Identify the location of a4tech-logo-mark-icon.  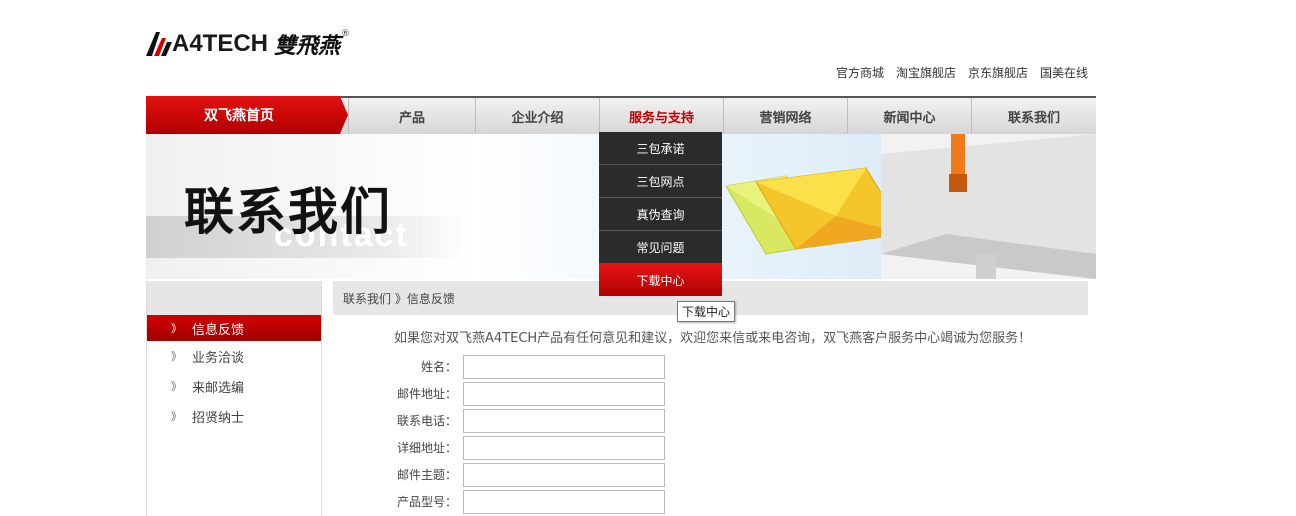
(159, 44).